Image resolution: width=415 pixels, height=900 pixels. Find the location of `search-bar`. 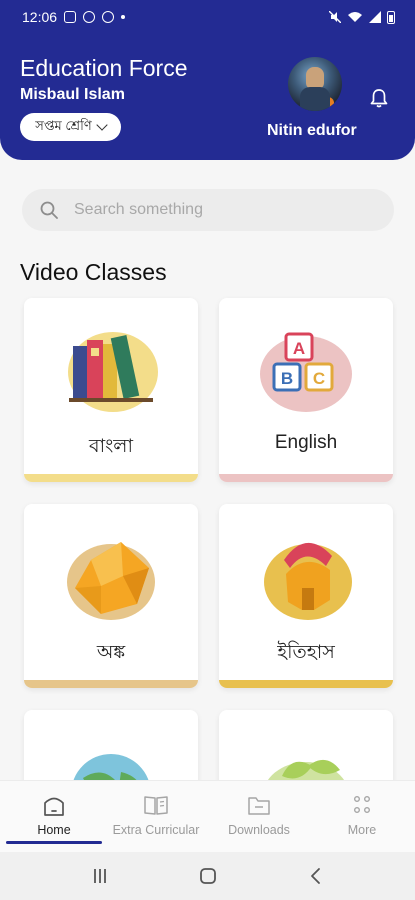

search-bar is located at coordinates (208, 210).